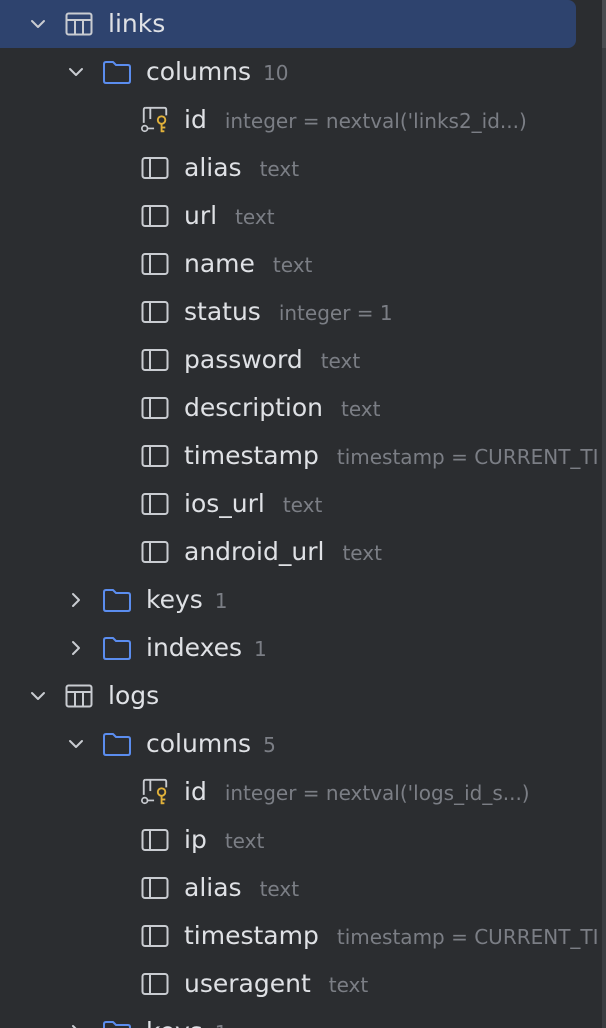 The image size is (606, 1028). Describe the element at coordinates (335, 313) in the screenshot. I see `column-type: integer = 1` at that location.